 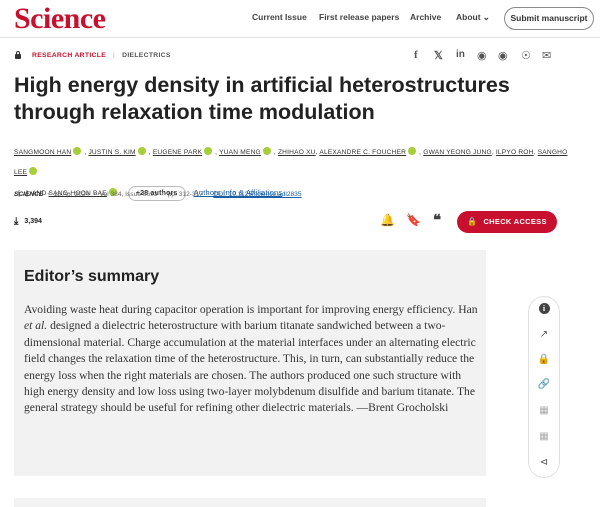 I want to click on side-toolbar: i ↗ 🔒 🔗 ▦ ▦ ⊲, so click(x=544, y=387).